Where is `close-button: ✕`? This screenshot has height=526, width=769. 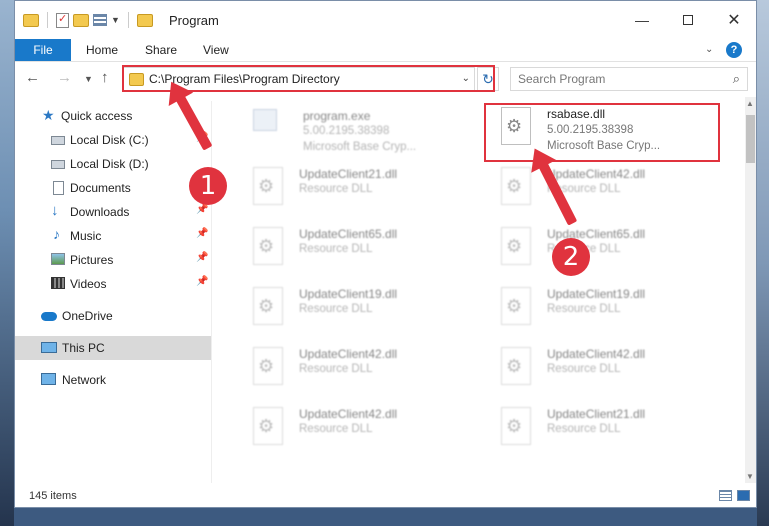
close-button: ✕ is located at coordinates (733, 20).